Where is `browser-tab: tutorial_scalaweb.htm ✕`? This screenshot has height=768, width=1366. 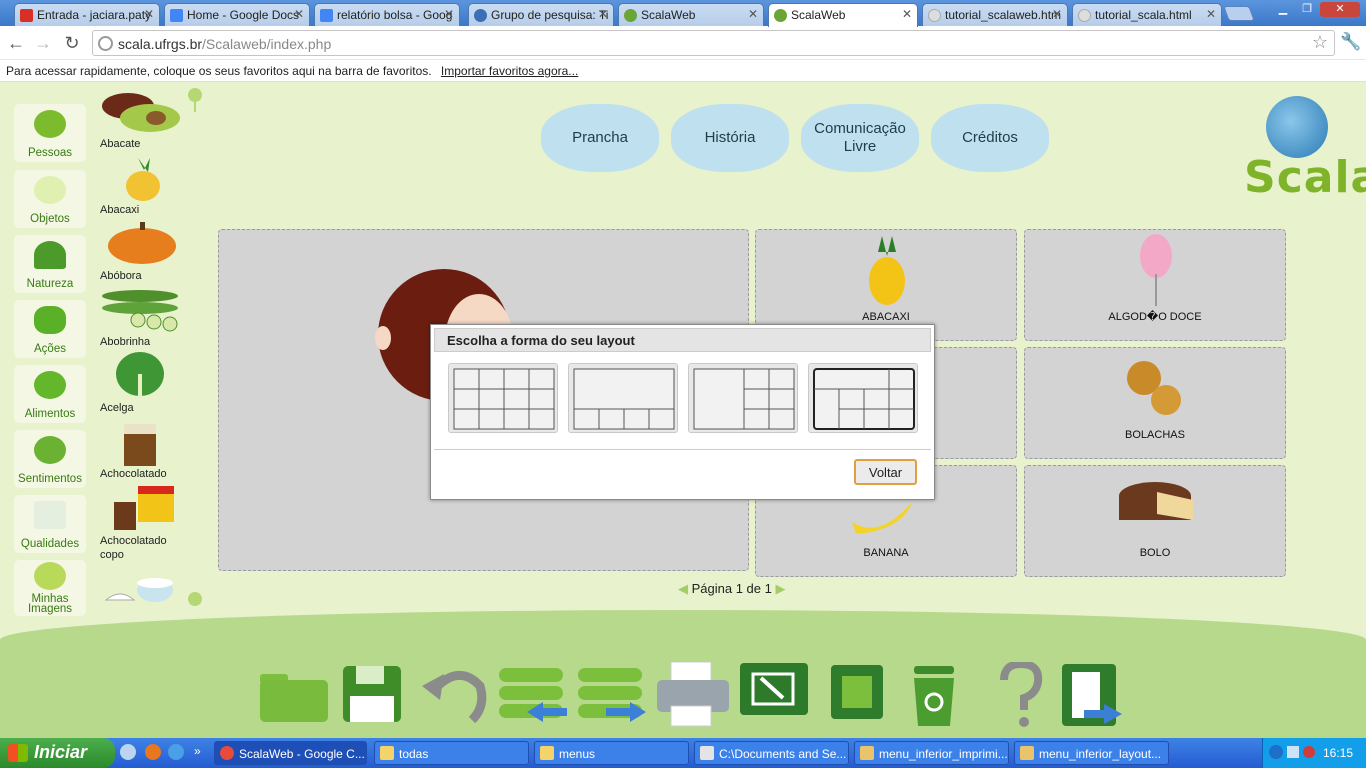
browser-tab: tutorial_scalaweb.htm ✕ is located at coordinates (995, 14).